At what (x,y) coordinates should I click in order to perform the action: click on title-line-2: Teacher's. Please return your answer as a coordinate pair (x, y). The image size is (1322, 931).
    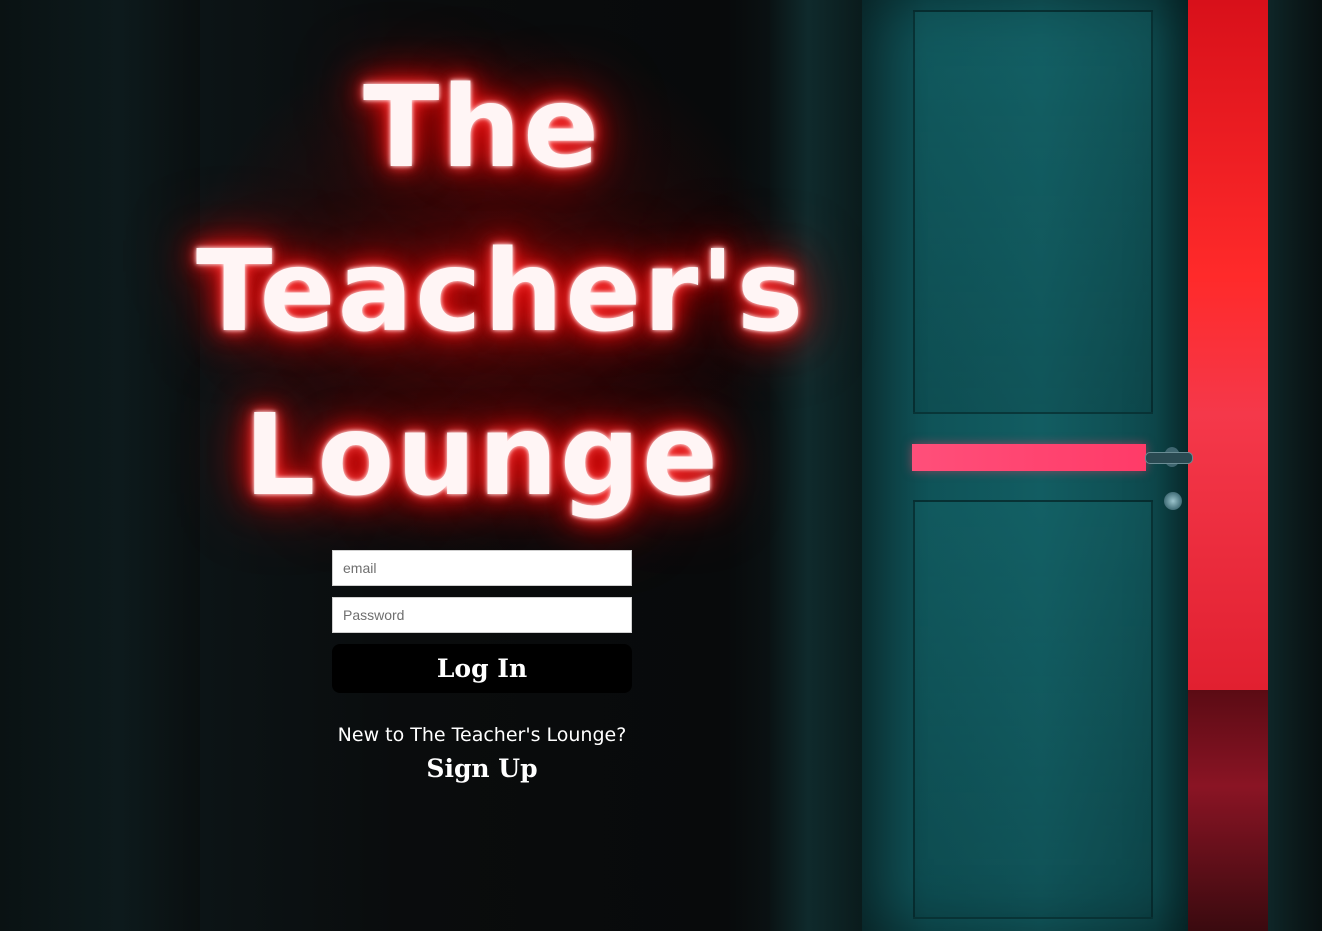
    Looking at the image, I should click on (501, 292).